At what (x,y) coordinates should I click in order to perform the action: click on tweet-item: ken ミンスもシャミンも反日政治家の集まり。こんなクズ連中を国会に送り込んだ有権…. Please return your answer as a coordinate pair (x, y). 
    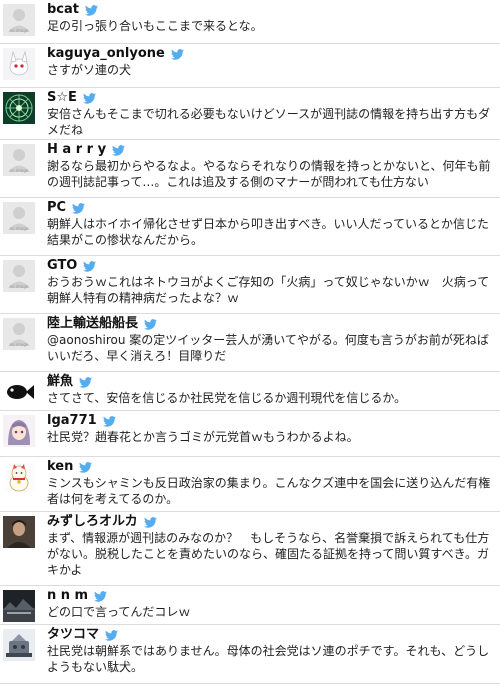
    Looking at the image, I should click on (250, 484).